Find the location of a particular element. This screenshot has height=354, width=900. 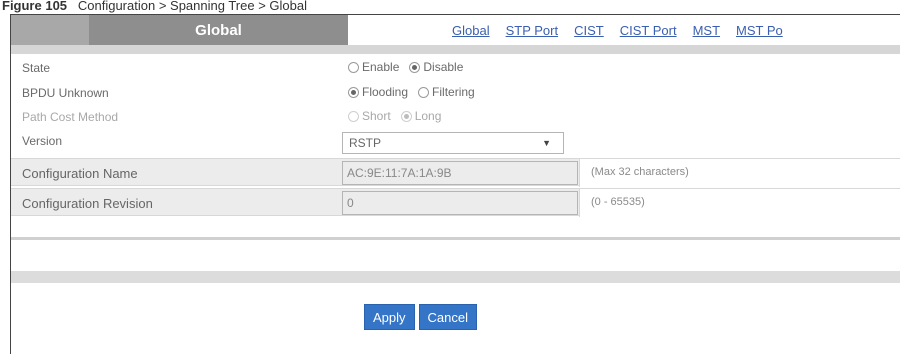

path-cost-short-label: Short is located at coordinates (376, 116).